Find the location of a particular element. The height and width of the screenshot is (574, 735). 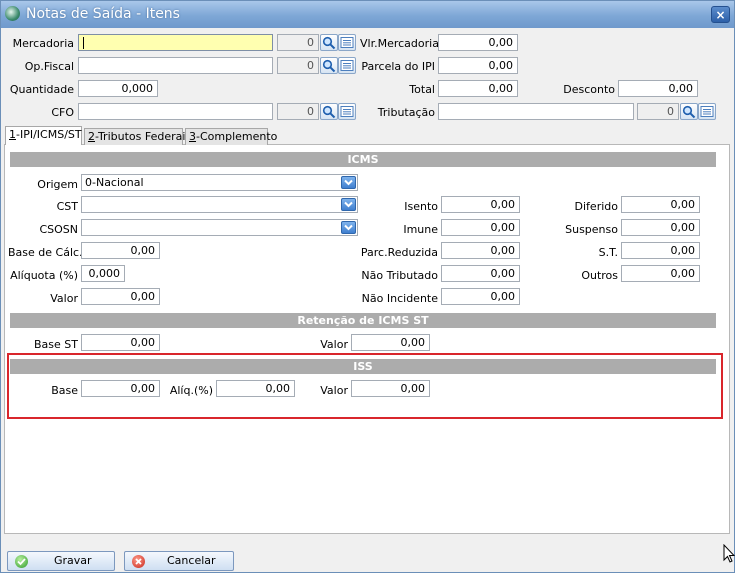

cst-dropdown-button is located at coordinates (348, 204).